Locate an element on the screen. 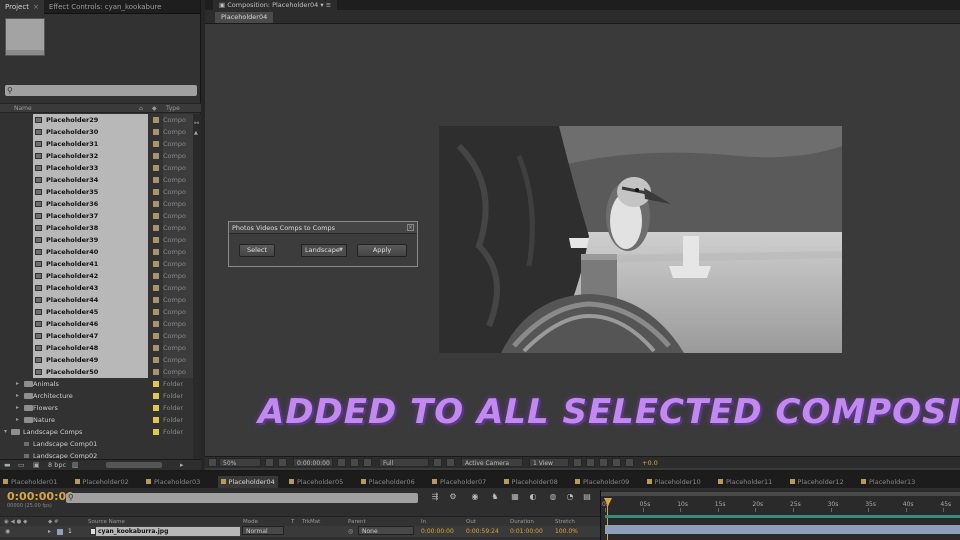 The width and height of the screenshot is (960, 540). project-item-comp: Placeholder47 Compo is located at coordinates (96, 336).